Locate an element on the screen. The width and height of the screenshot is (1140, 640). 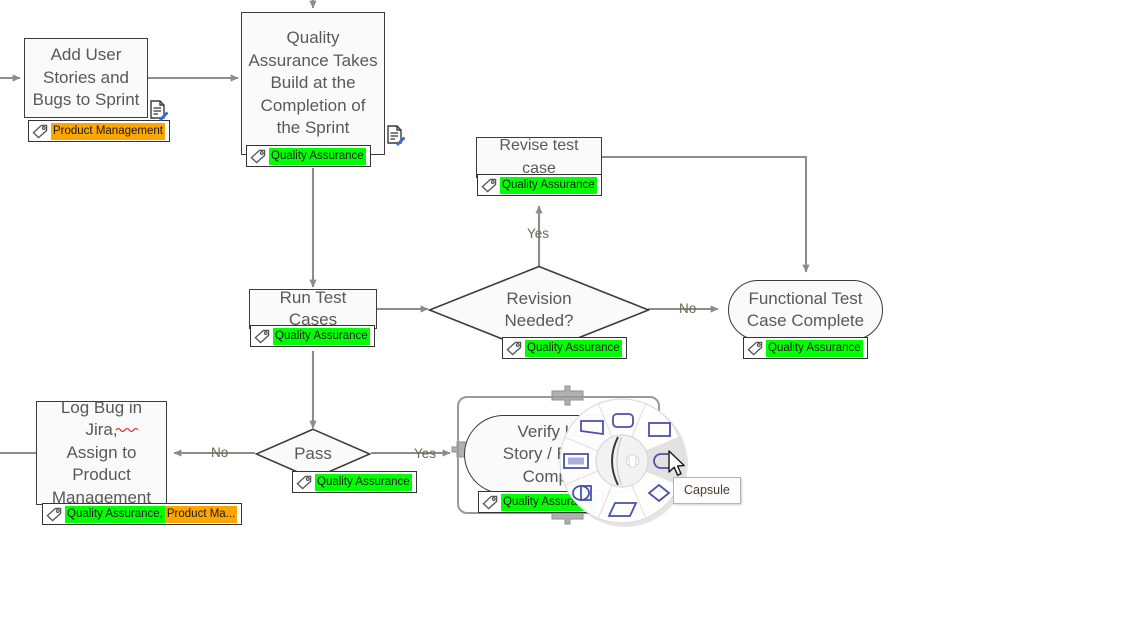
spellcheck-underline-layer is located at coordinates (127, 430).